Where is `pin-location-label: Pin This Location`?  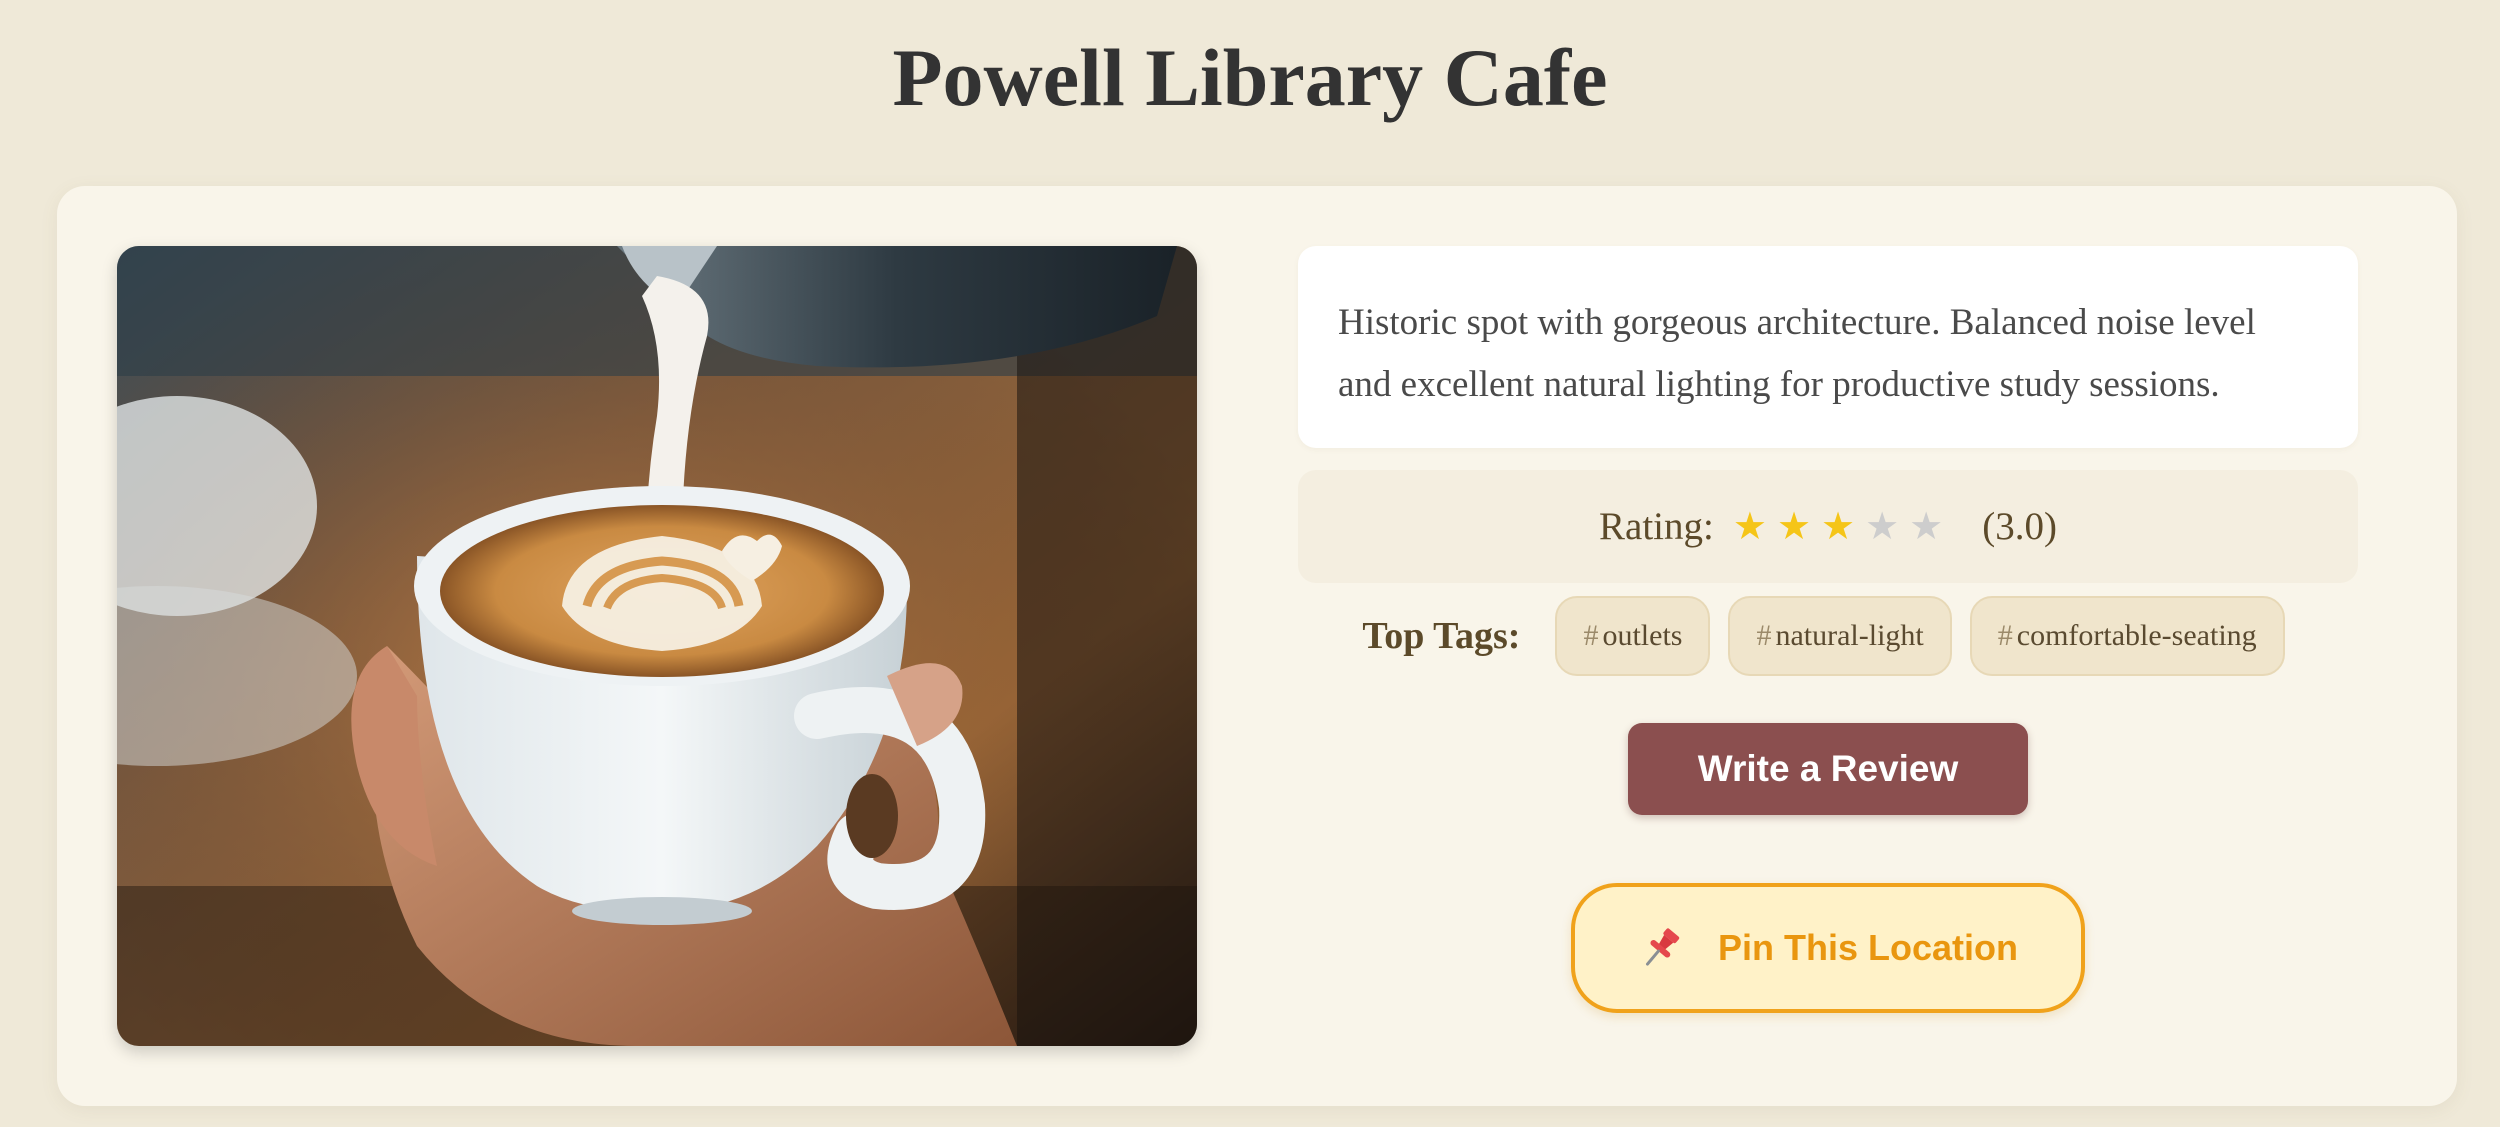
pin-location-label: Pin This Location is located at coordinates (1867, 947).